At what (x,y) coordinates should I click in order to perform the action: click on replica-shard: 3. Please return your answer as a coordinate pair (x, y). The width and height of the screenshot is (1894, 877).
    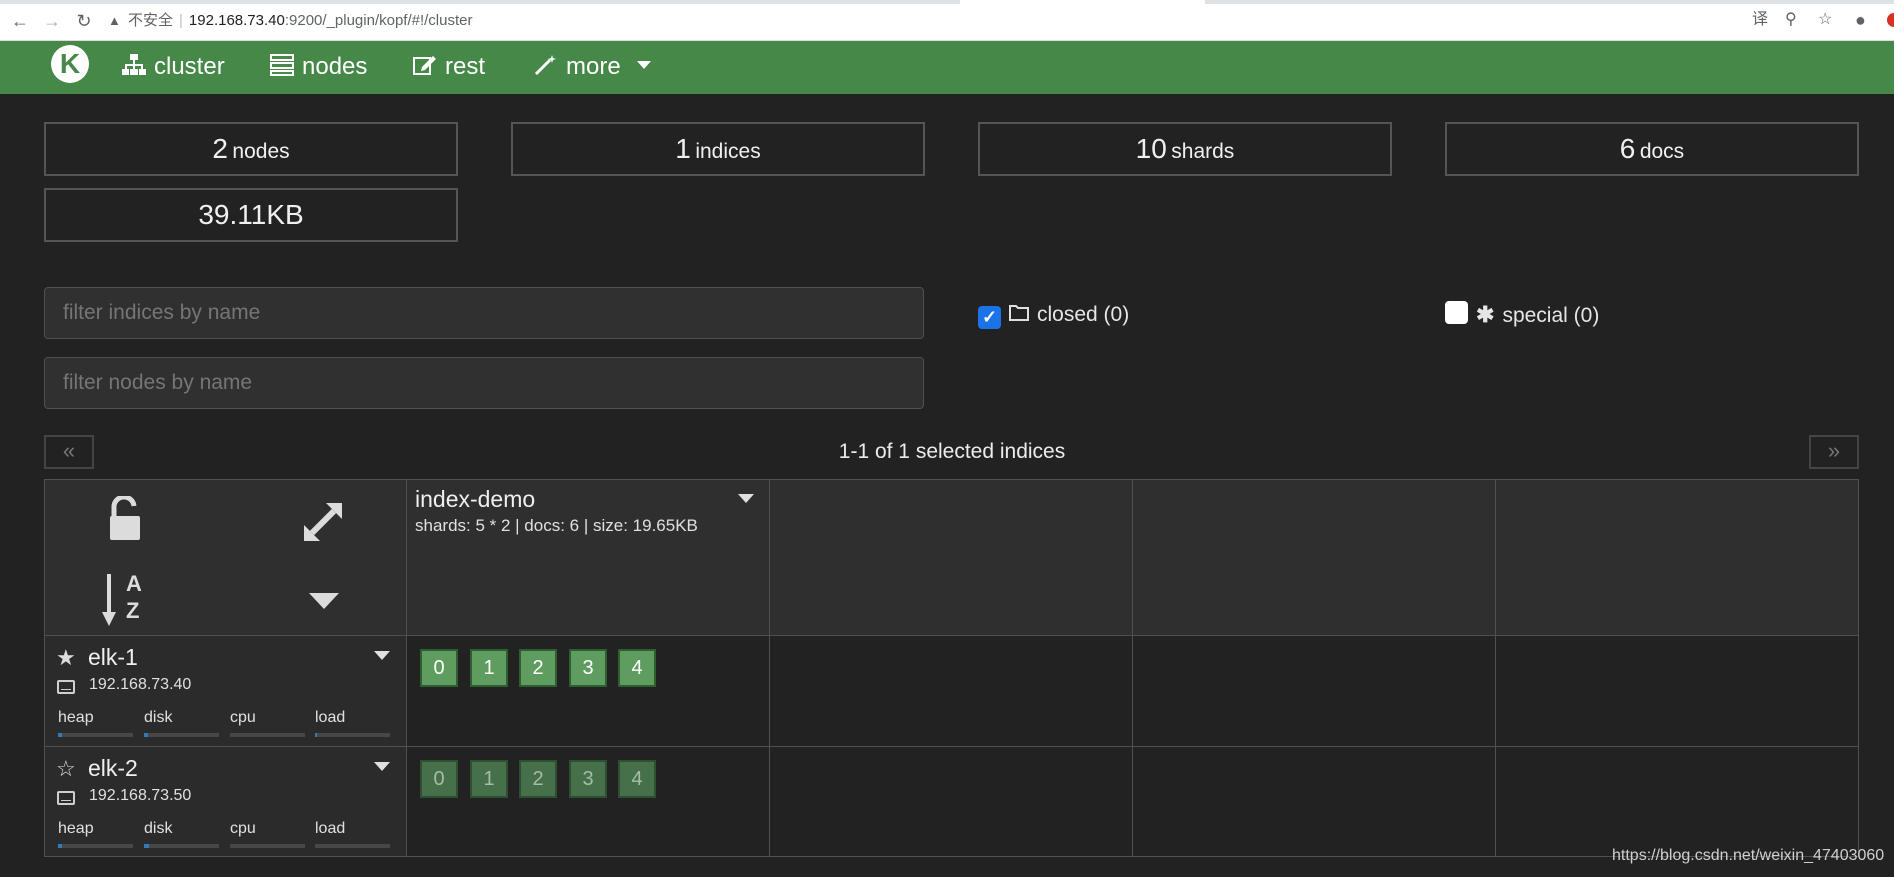
    Looking at the image, I should click on (588, 779).